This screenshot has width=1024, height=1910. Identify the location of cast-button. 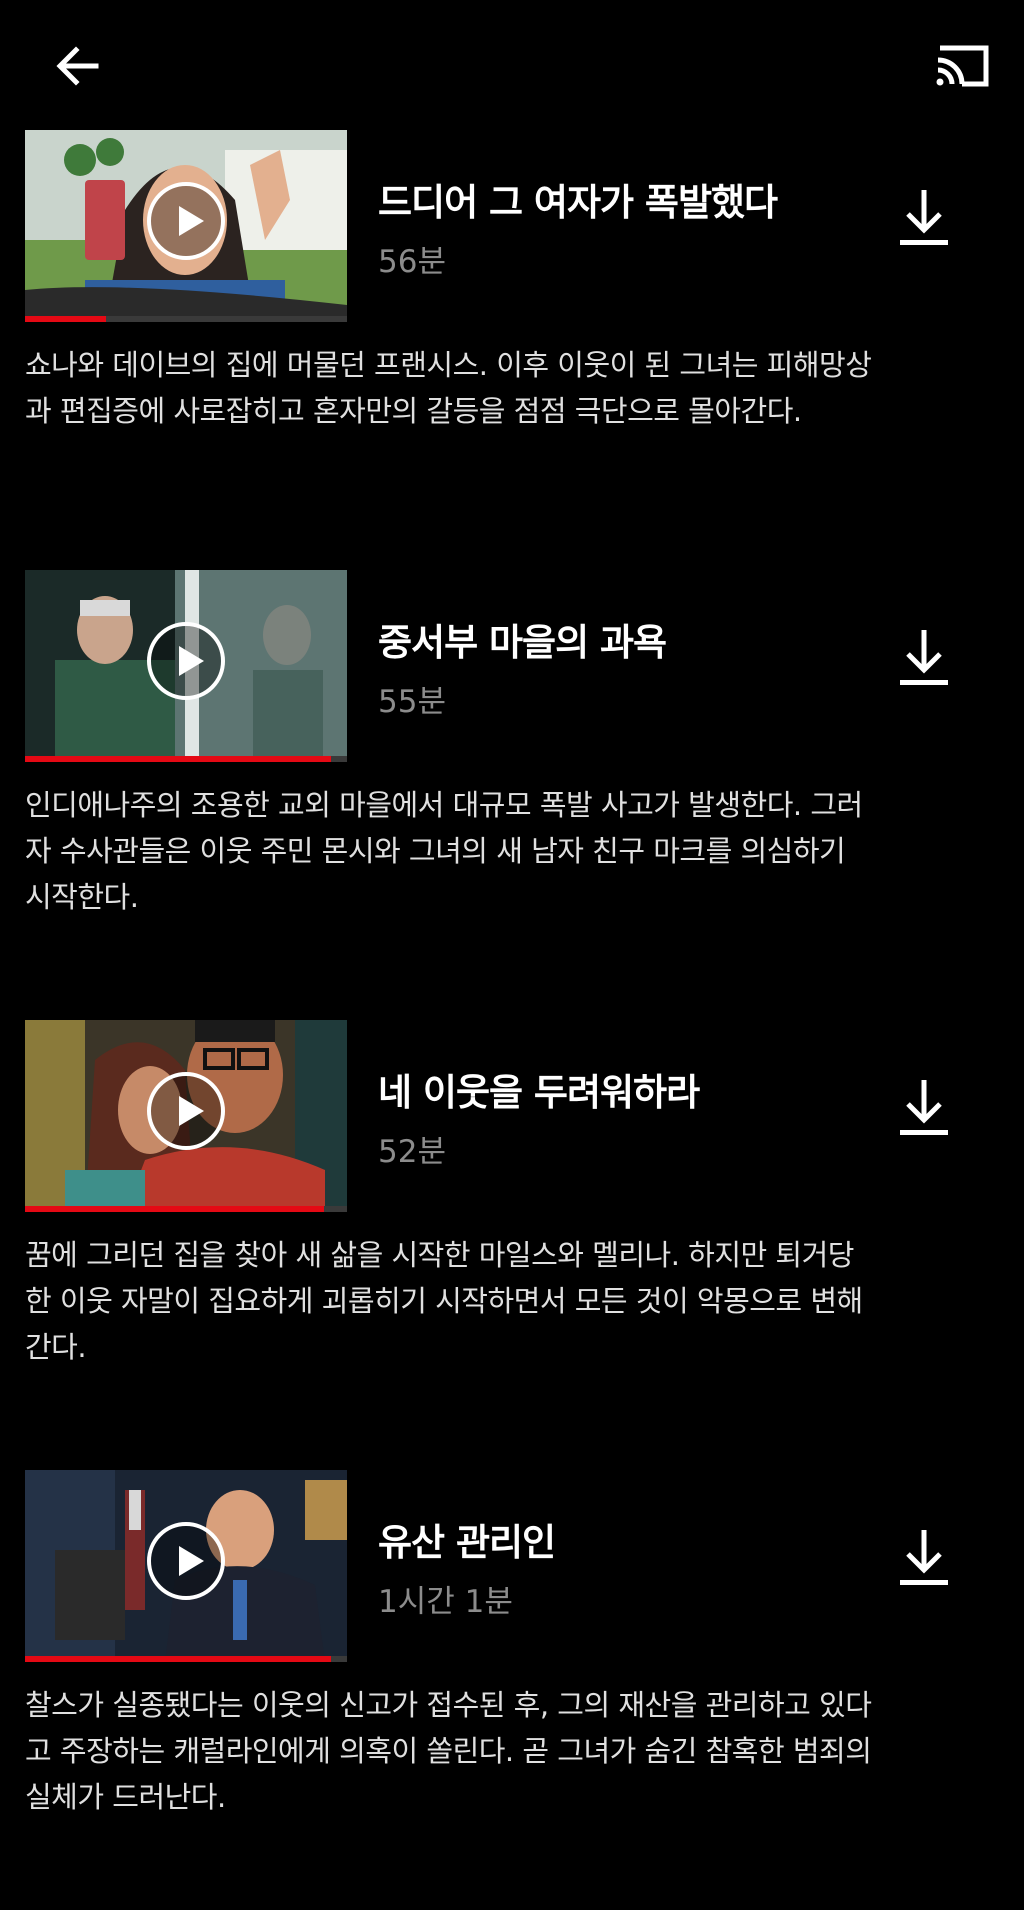
(962, 65).